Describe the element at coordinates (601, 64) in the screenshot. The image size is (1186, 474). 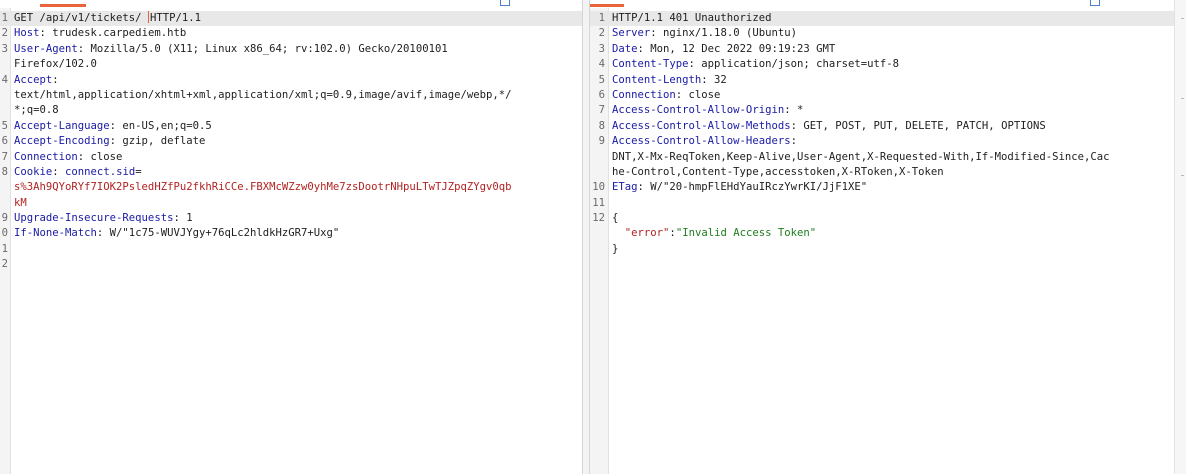
I see `line-number: 4` at that location.